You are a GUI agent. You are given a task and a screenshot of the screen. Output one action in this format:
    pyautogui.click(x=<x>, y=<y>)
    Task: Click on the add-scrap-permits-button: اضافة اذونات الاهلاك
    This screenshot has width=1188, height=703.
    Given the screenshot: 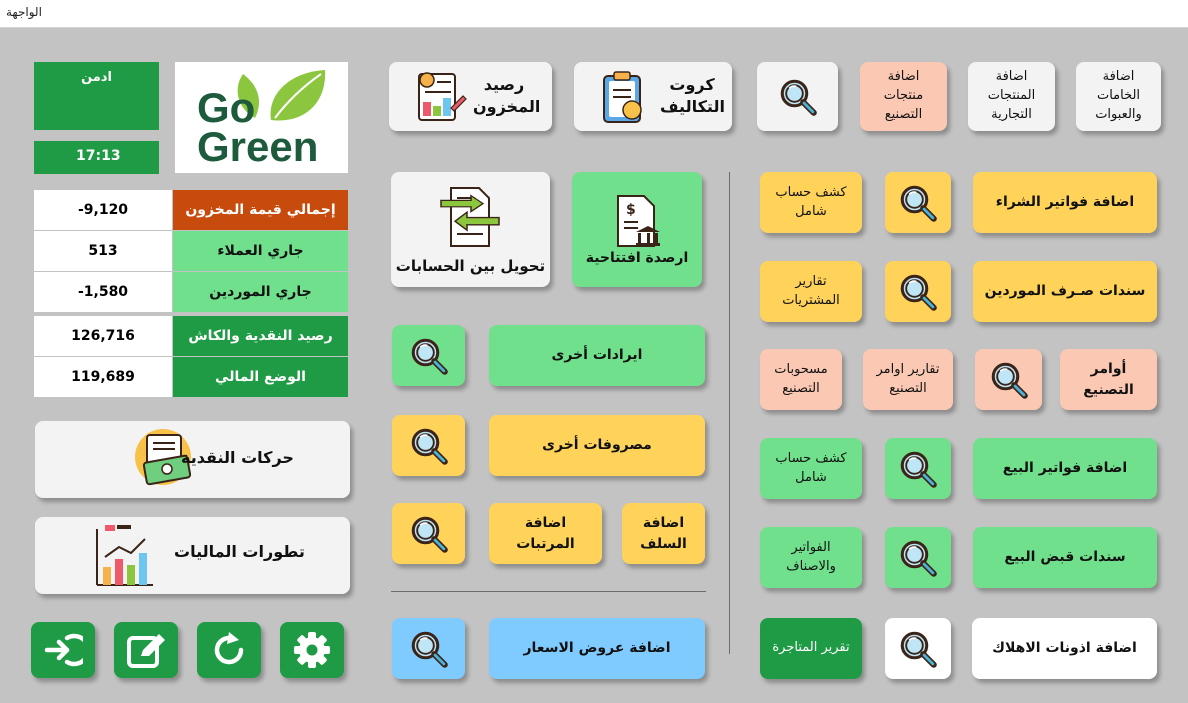 What is the action you would take?
    pyautogui.click(x=1064, y=648)
    